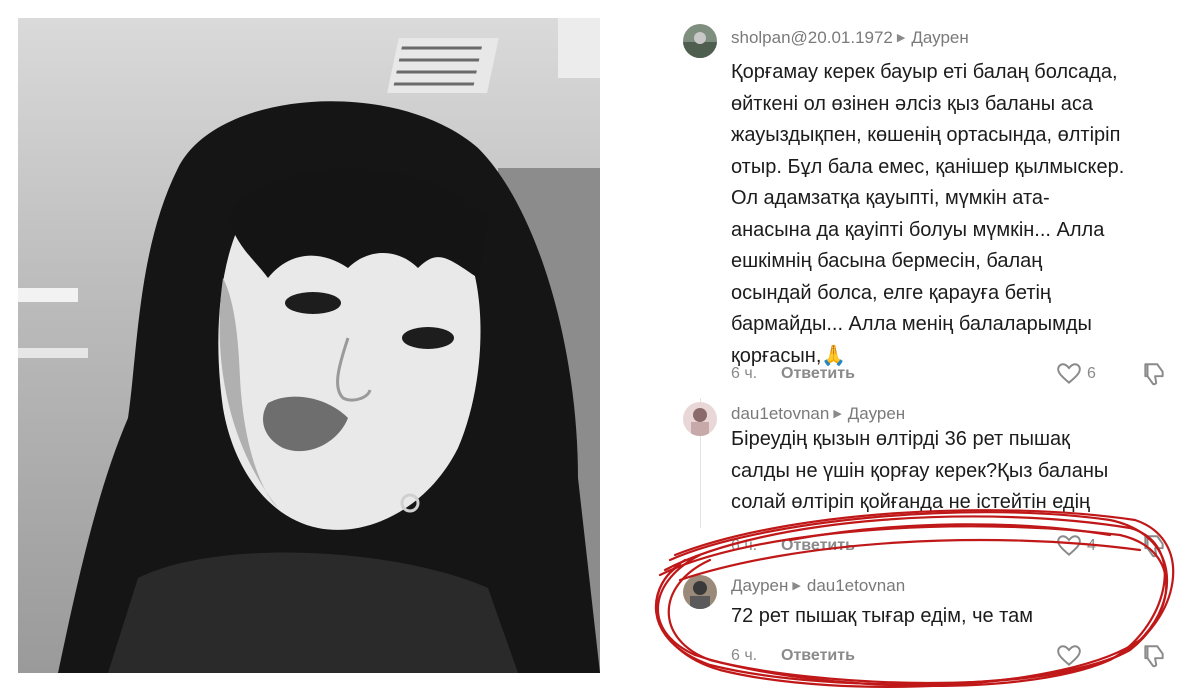 This screenshot has width=1200, height=700. I want to click on comment-username: sholpan@20.01.1972, so click(812, 37).